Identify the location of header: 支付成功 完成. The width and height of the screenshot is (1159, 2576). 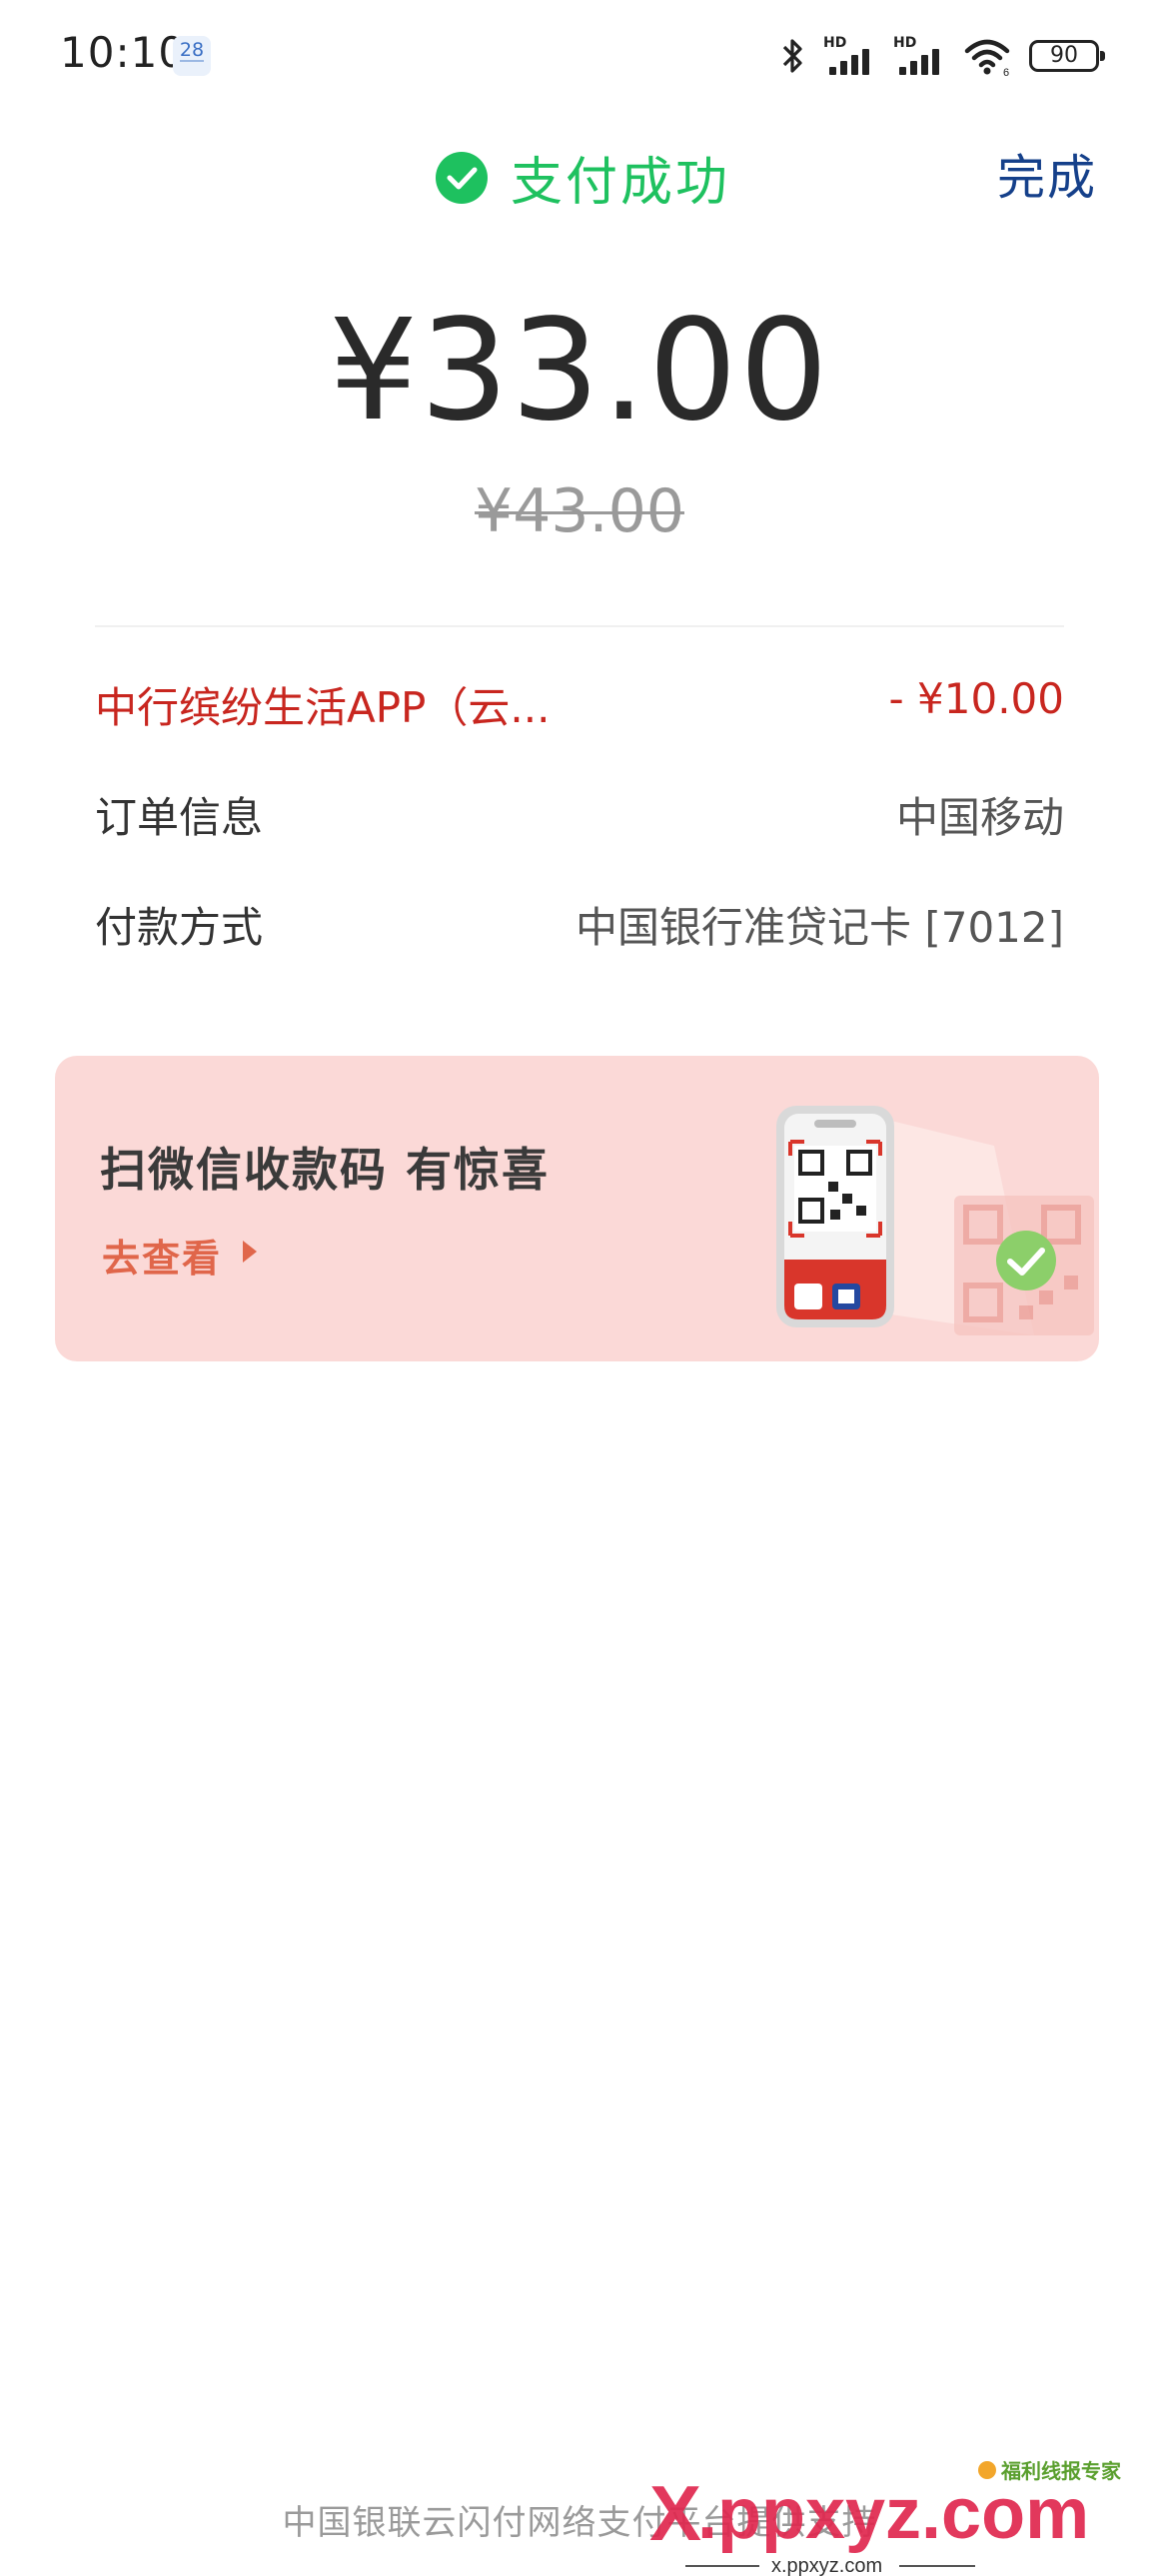
(579, 175).